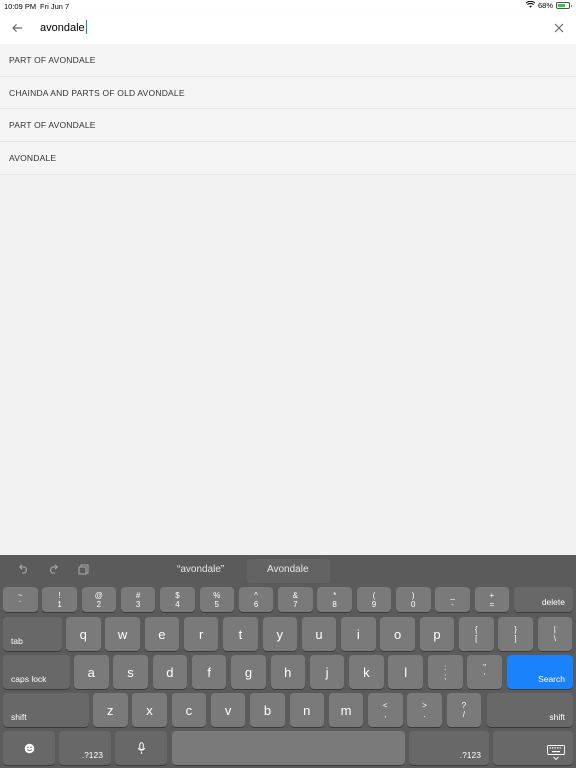 The image size is (576, 768). Describe the element at coordinates (130, 672) in the screenshot. I see `key-s: s` at that location.